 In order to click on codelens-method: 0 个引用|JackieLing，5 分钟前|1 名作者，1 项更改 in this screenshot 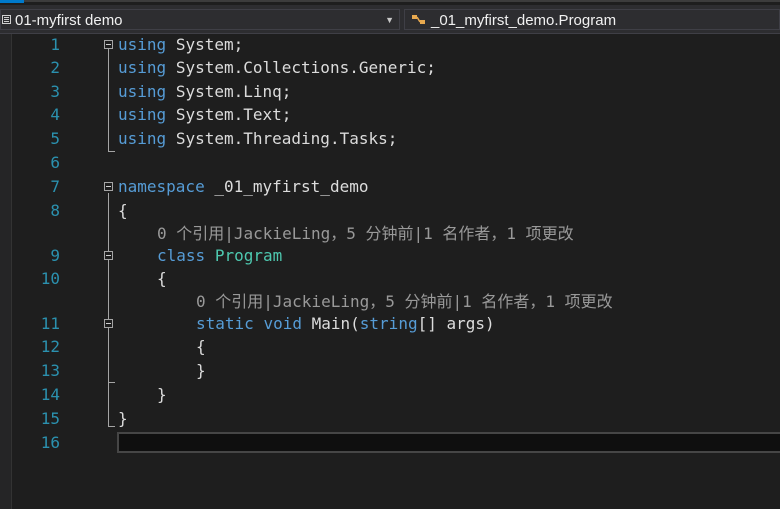, I will do `click(404, 302)`.